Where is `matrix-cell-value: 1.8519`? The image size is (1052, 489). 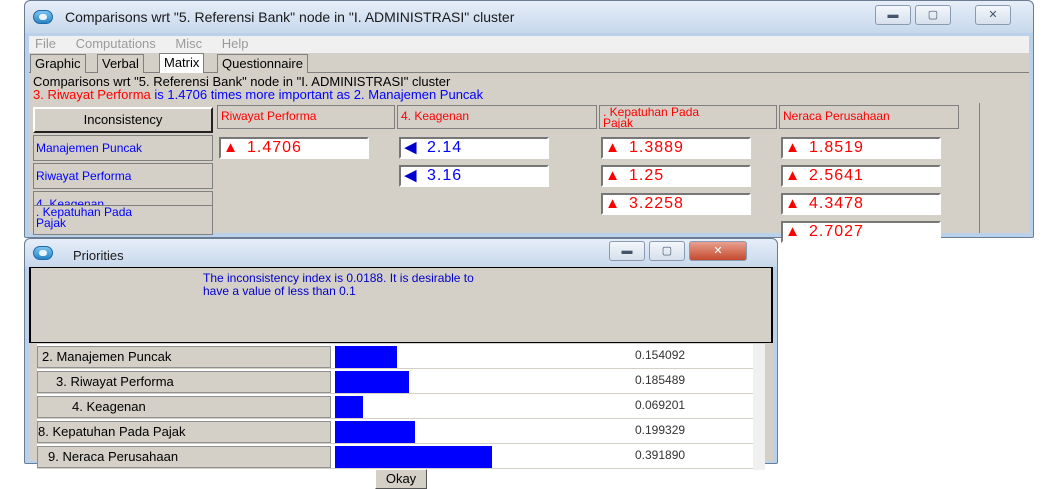 matrix-cell-value: 1.8519 is located at coordinates (836, 147).